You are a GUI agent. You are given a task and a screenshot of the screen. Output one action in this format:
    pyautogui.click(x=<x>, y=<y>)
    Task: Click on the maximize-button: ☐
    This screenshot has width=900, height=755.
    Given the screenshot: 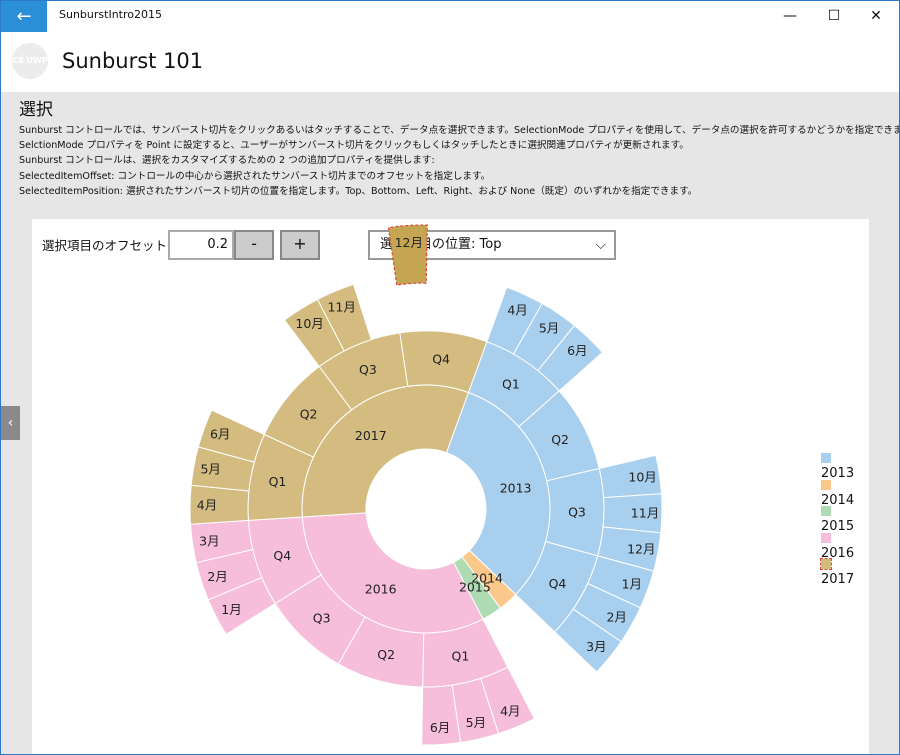 What is the action you would take?
    pyautogui.click(x=834, y=16)
    